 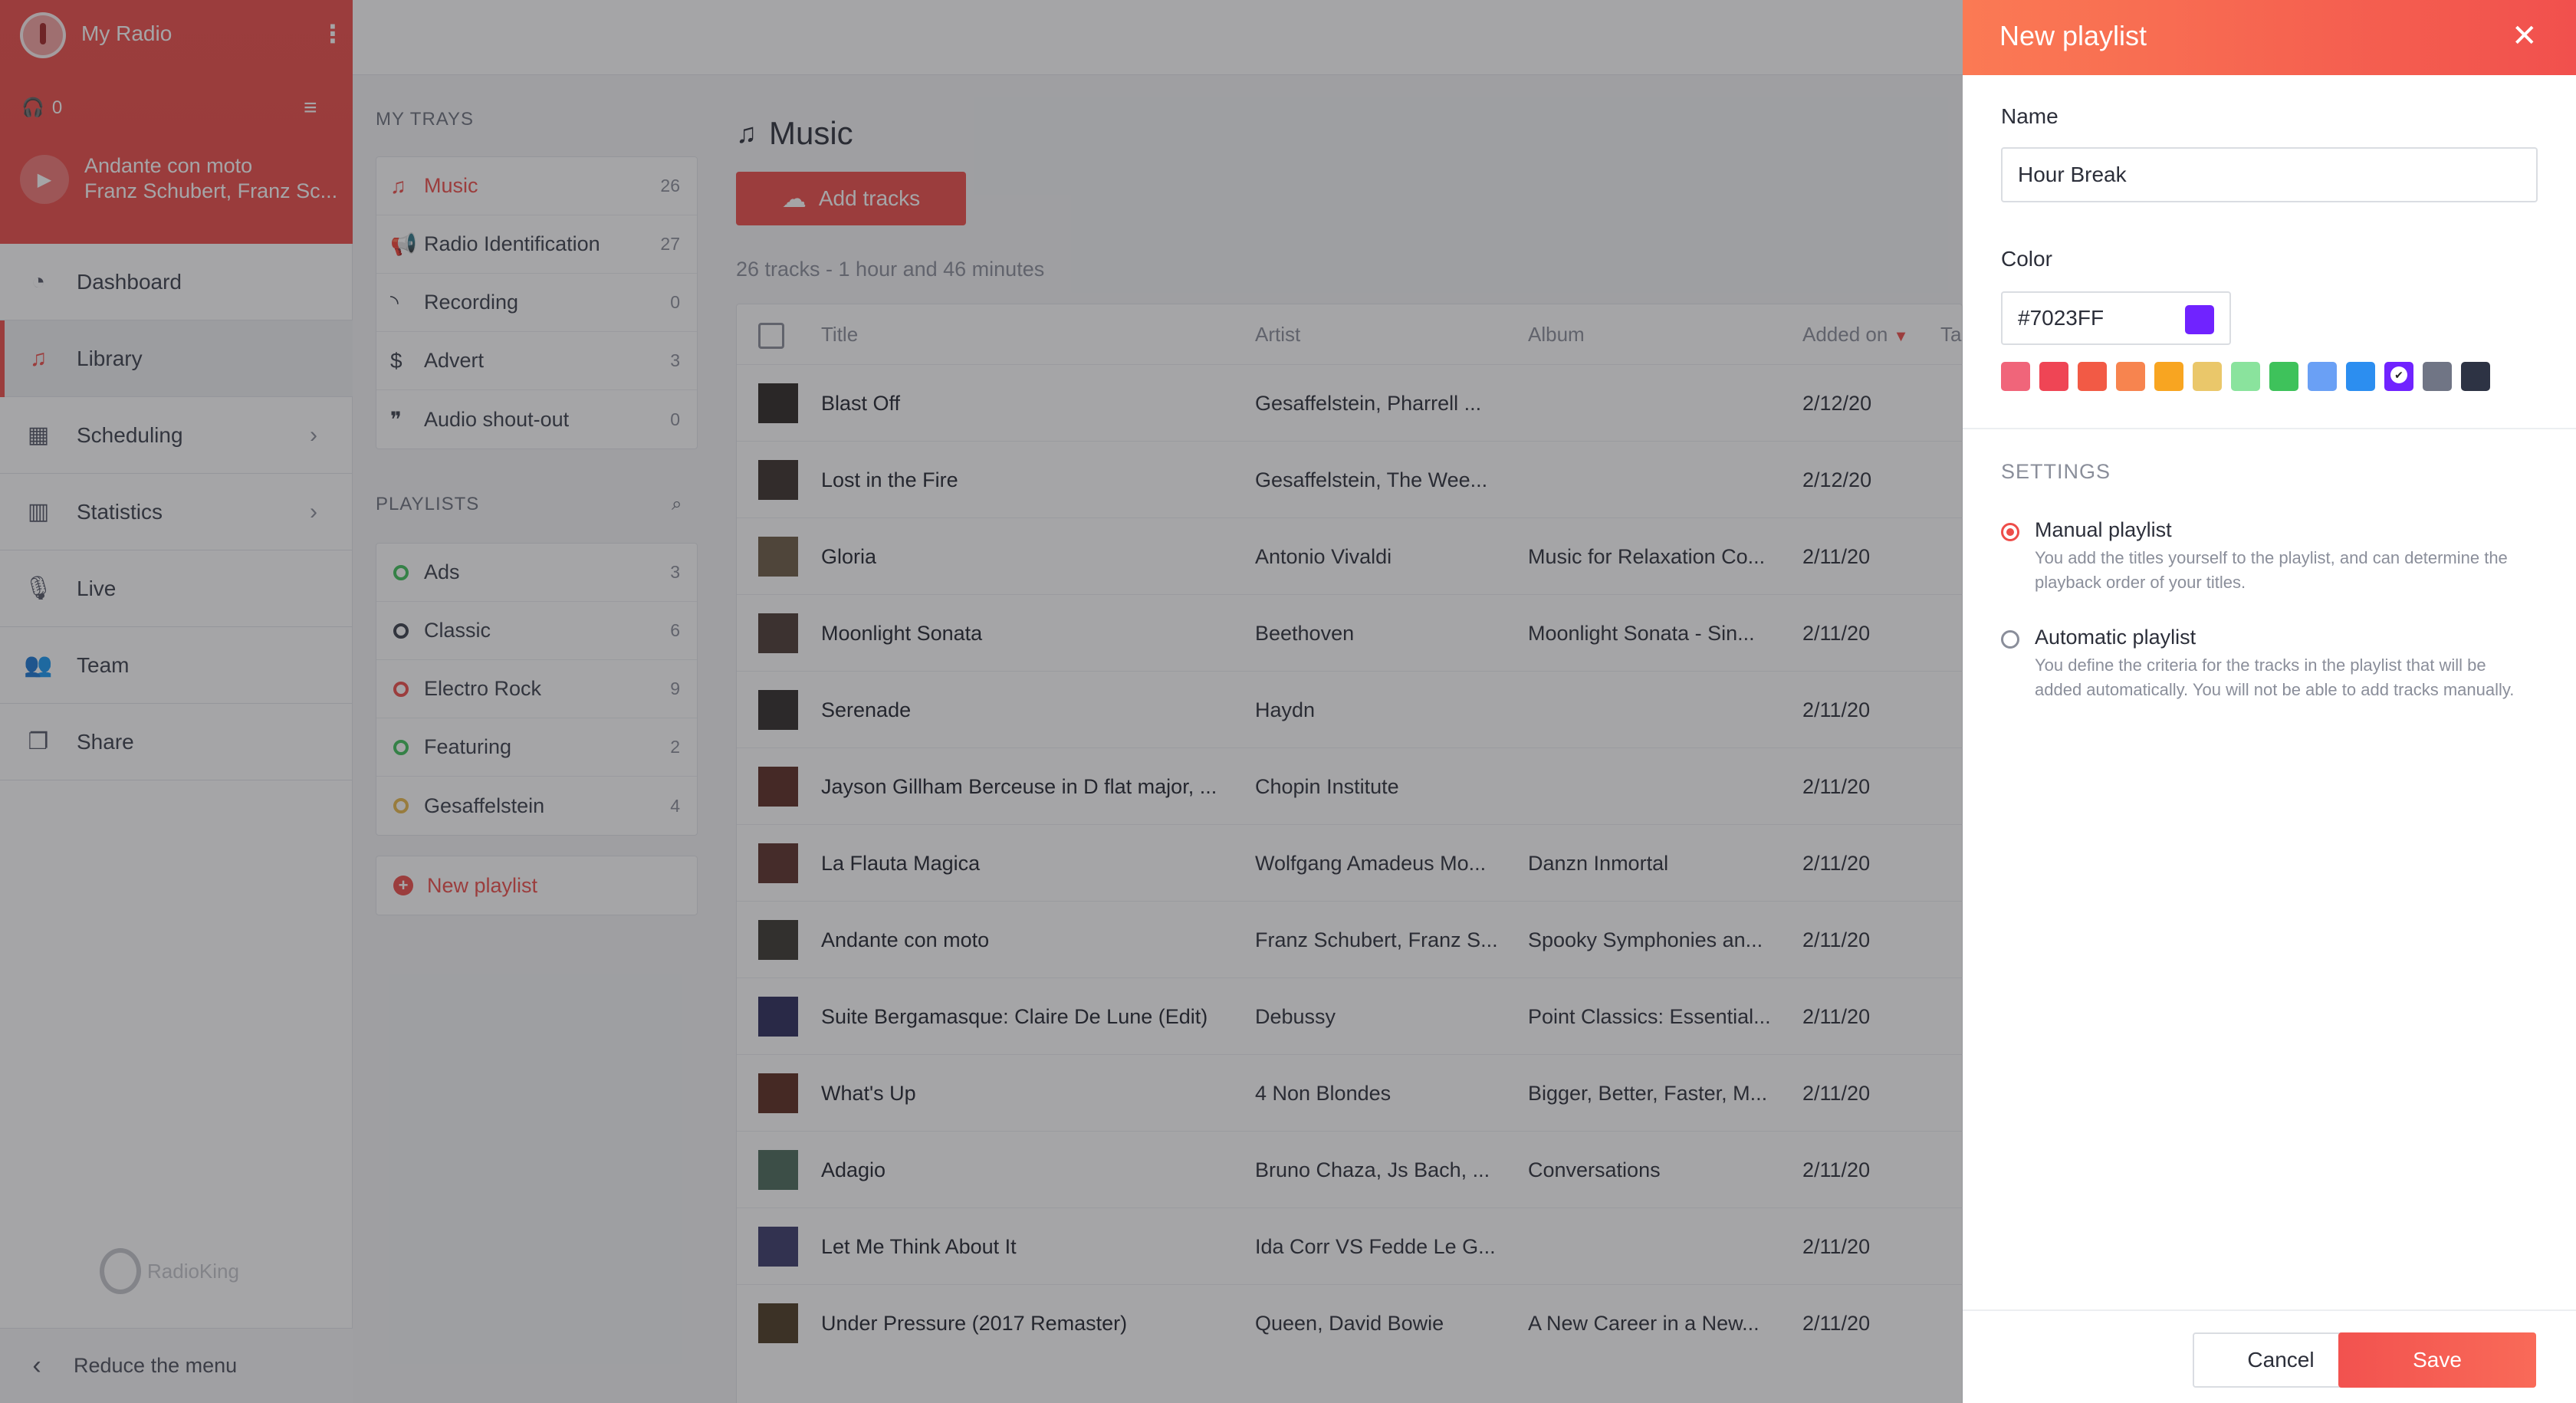 What do you see at coordinates (2103, 530) in the screenshot?
I see `manual-playlist-title: Manual playlist` at bounding box center [2103, 530].